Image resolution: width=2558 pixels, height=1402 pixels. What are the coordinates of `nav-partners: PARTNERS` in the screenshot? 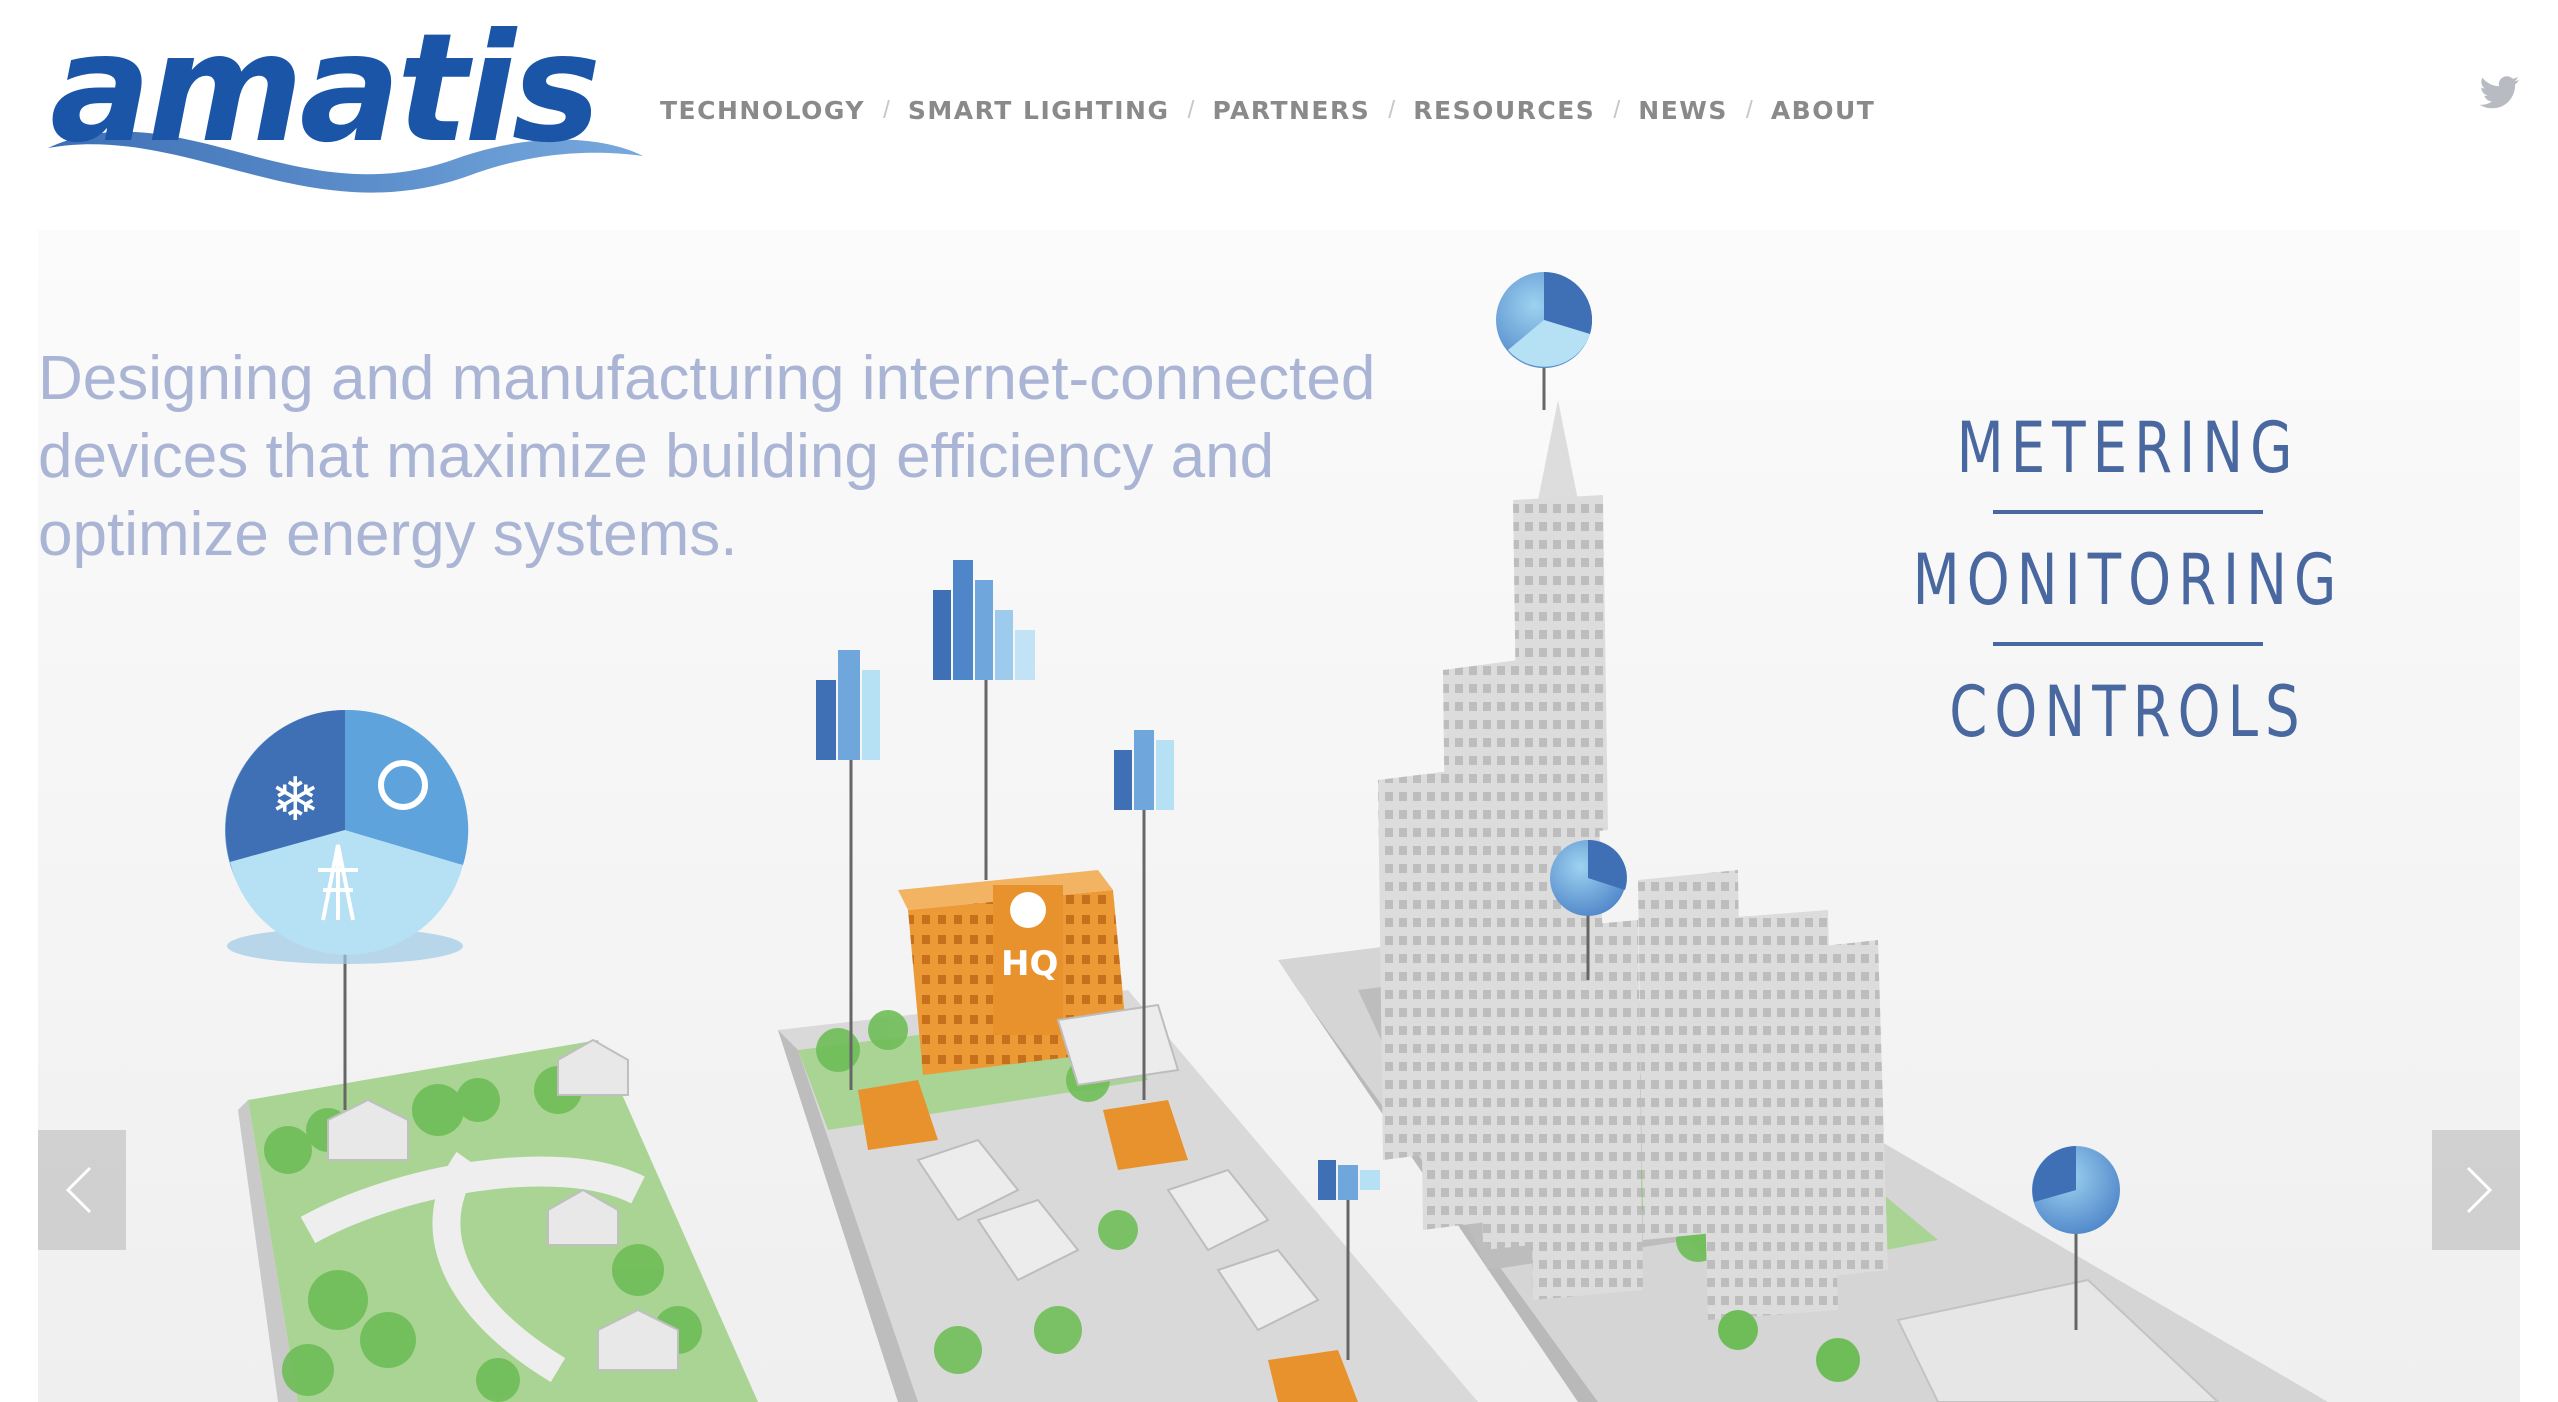 It's located at (1291, 110).